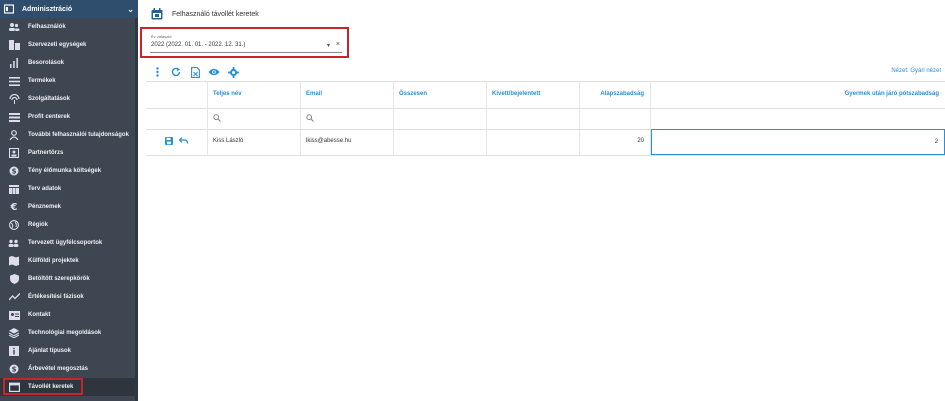 The height and width of the screenshot is (401, 945). What do you see at coordinates (157, 72) in the screenshot?
I see `more-vert-icon` at bounding box center [157, 72].